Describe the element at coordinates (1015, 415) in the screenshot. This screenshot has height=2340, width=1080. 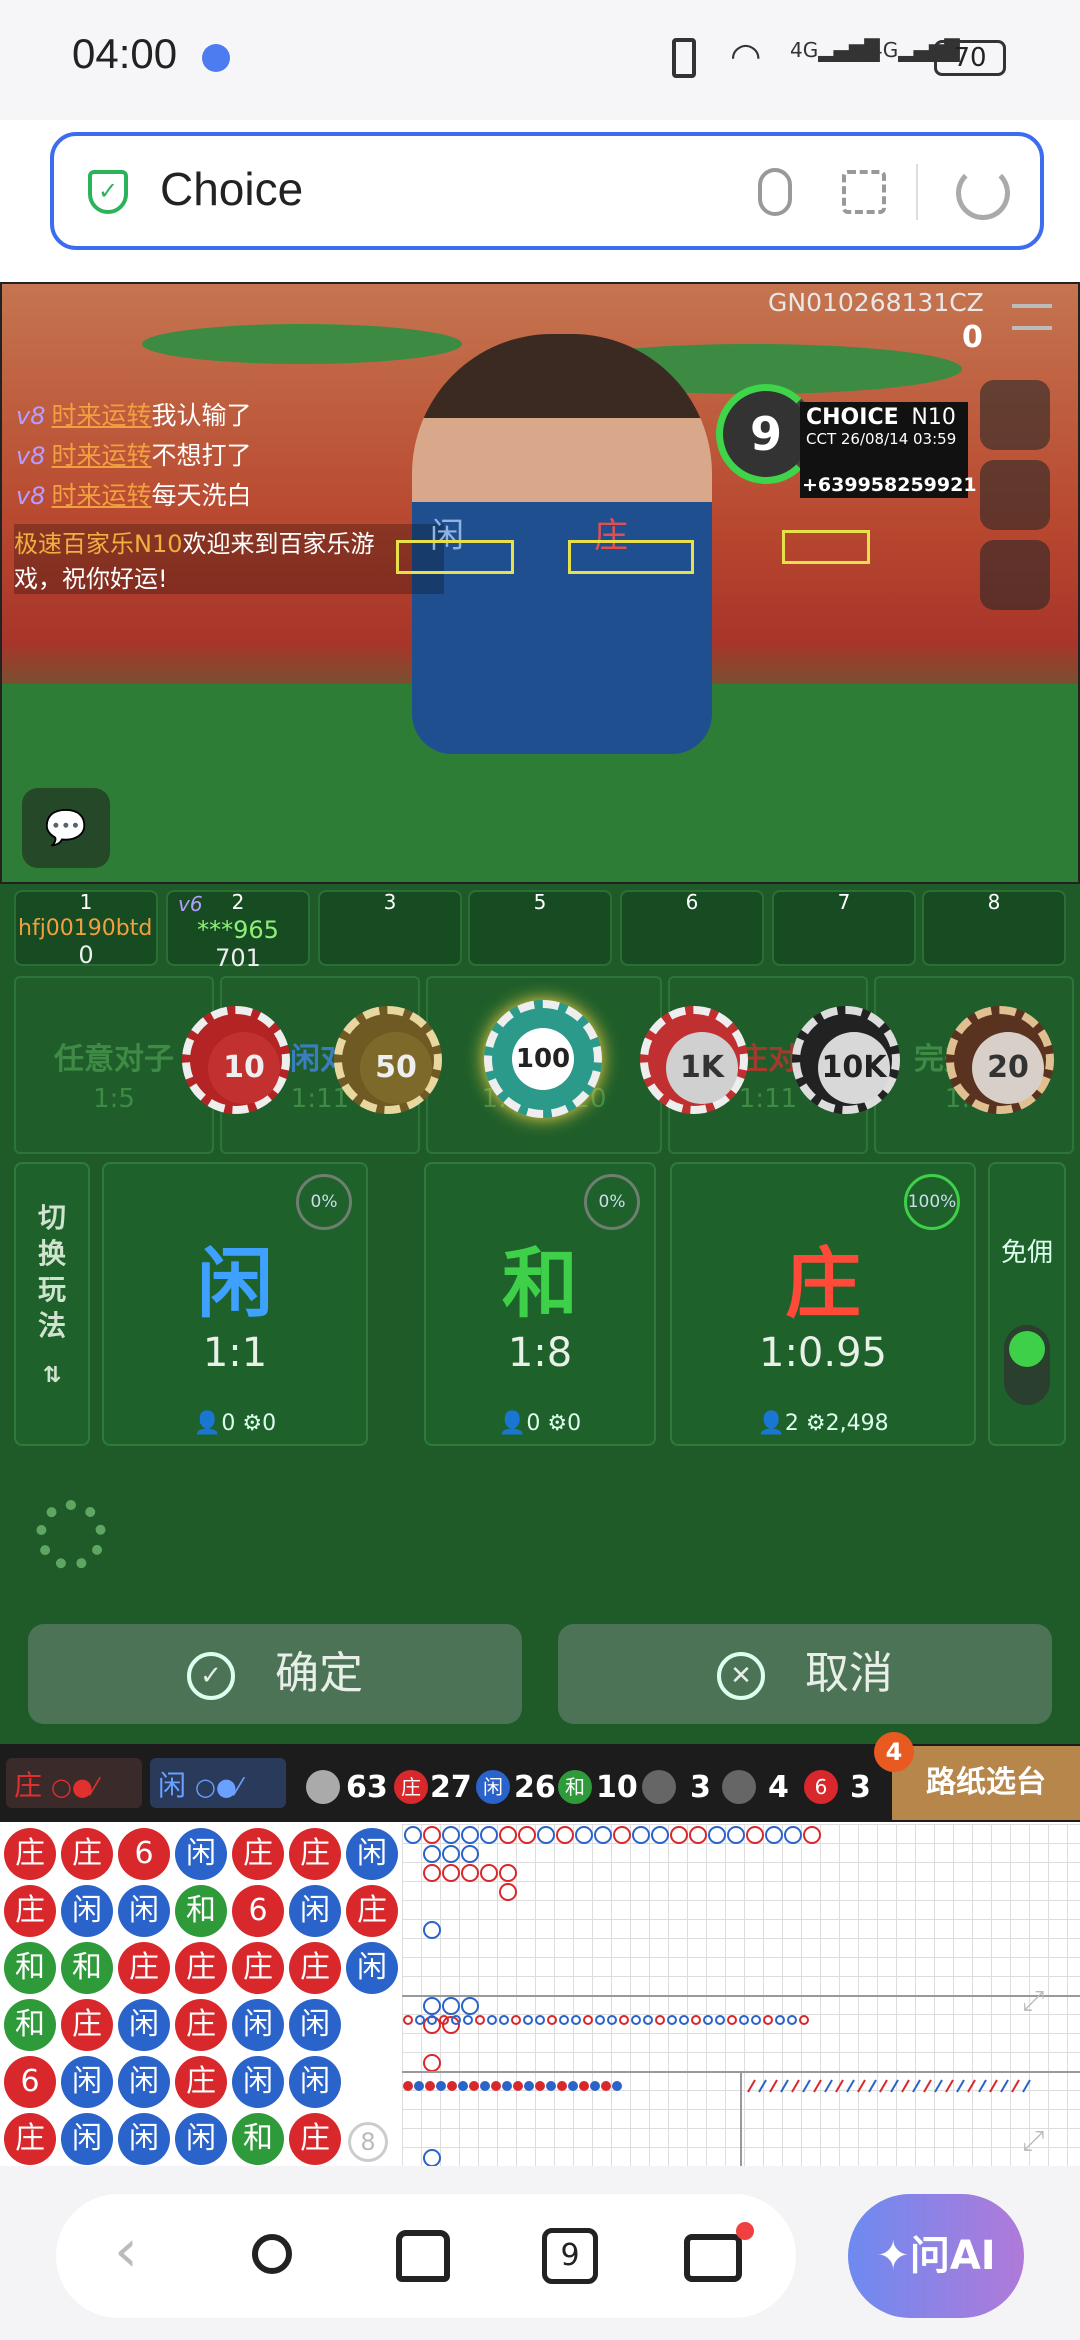
I see `camera-switch-icon` at that location.